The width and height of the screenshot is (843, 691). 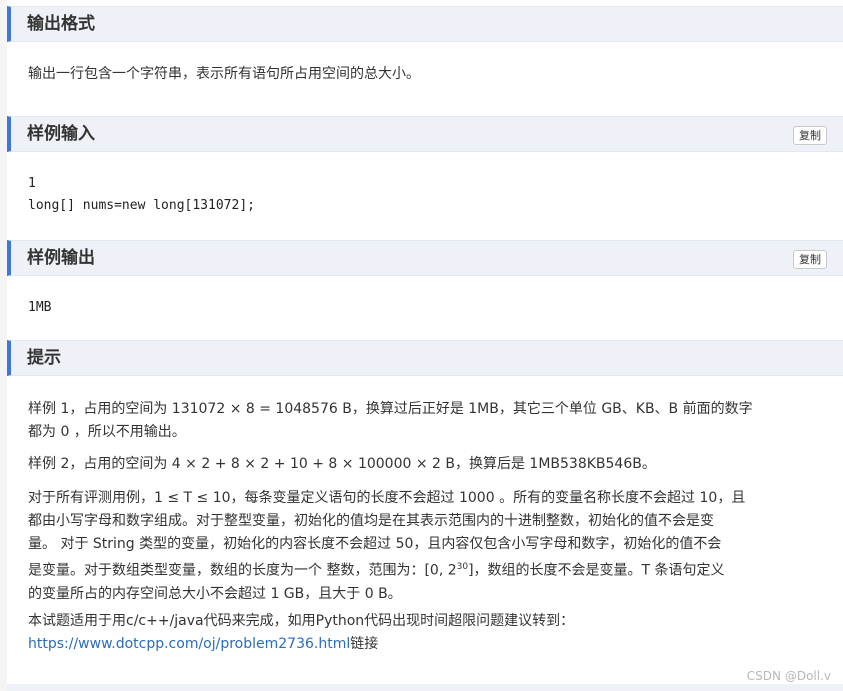 What do you see at coordinates (61, 258) in the screenshot?
I see `sample-output-title: 样例输出` at bounding box center [61, 258].